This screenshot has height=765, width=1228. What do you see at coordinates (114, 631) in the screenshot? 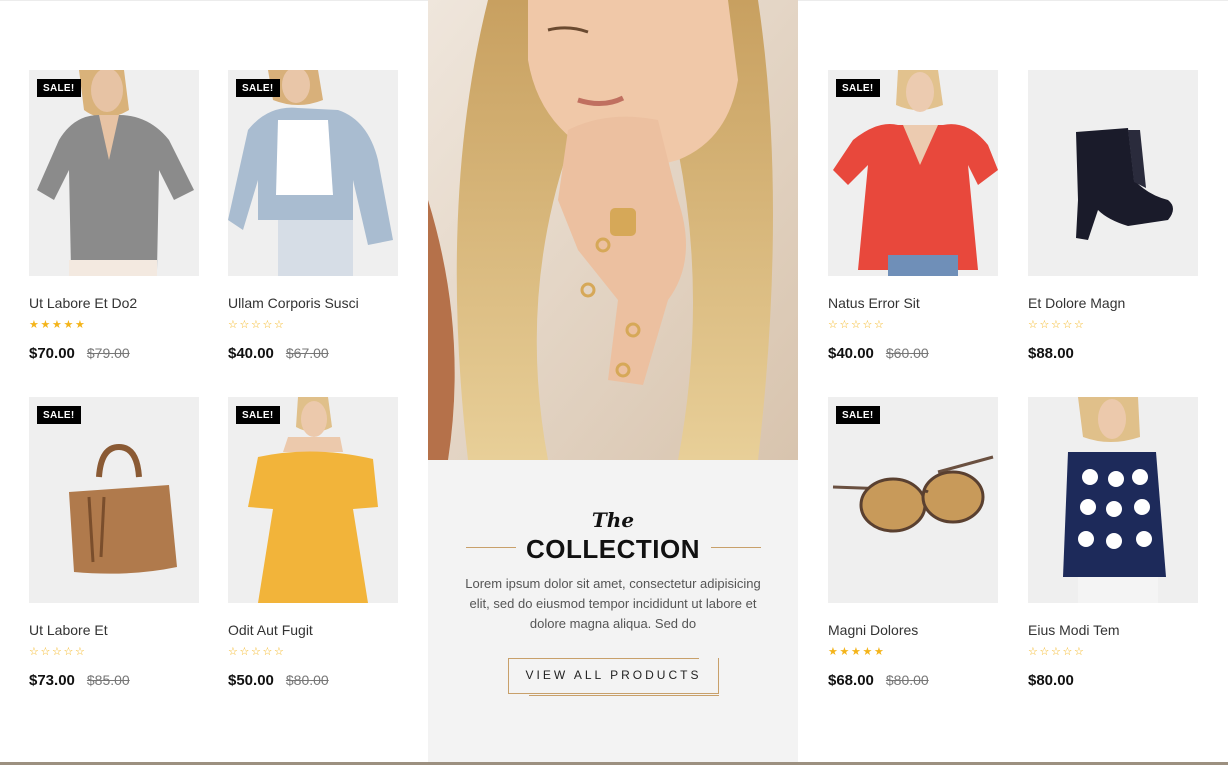
I see `product-name: Ut Labore Et` at bounding box center [114, 631].